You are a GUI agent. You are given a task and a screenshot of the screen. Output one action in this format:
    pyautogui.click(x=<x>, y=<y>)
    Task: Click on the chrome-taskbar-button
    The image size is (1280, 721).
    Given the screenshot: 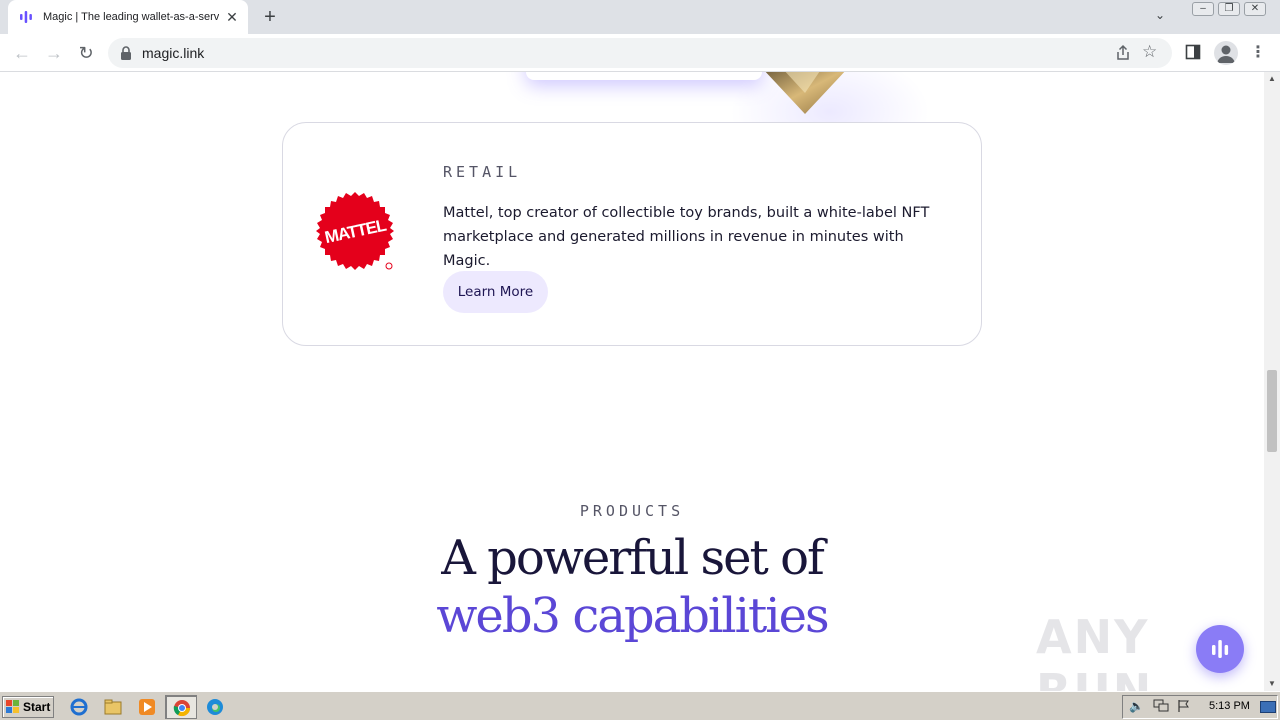 What is the action you would take?
    pyautogui.click(x=181, y=707)
    